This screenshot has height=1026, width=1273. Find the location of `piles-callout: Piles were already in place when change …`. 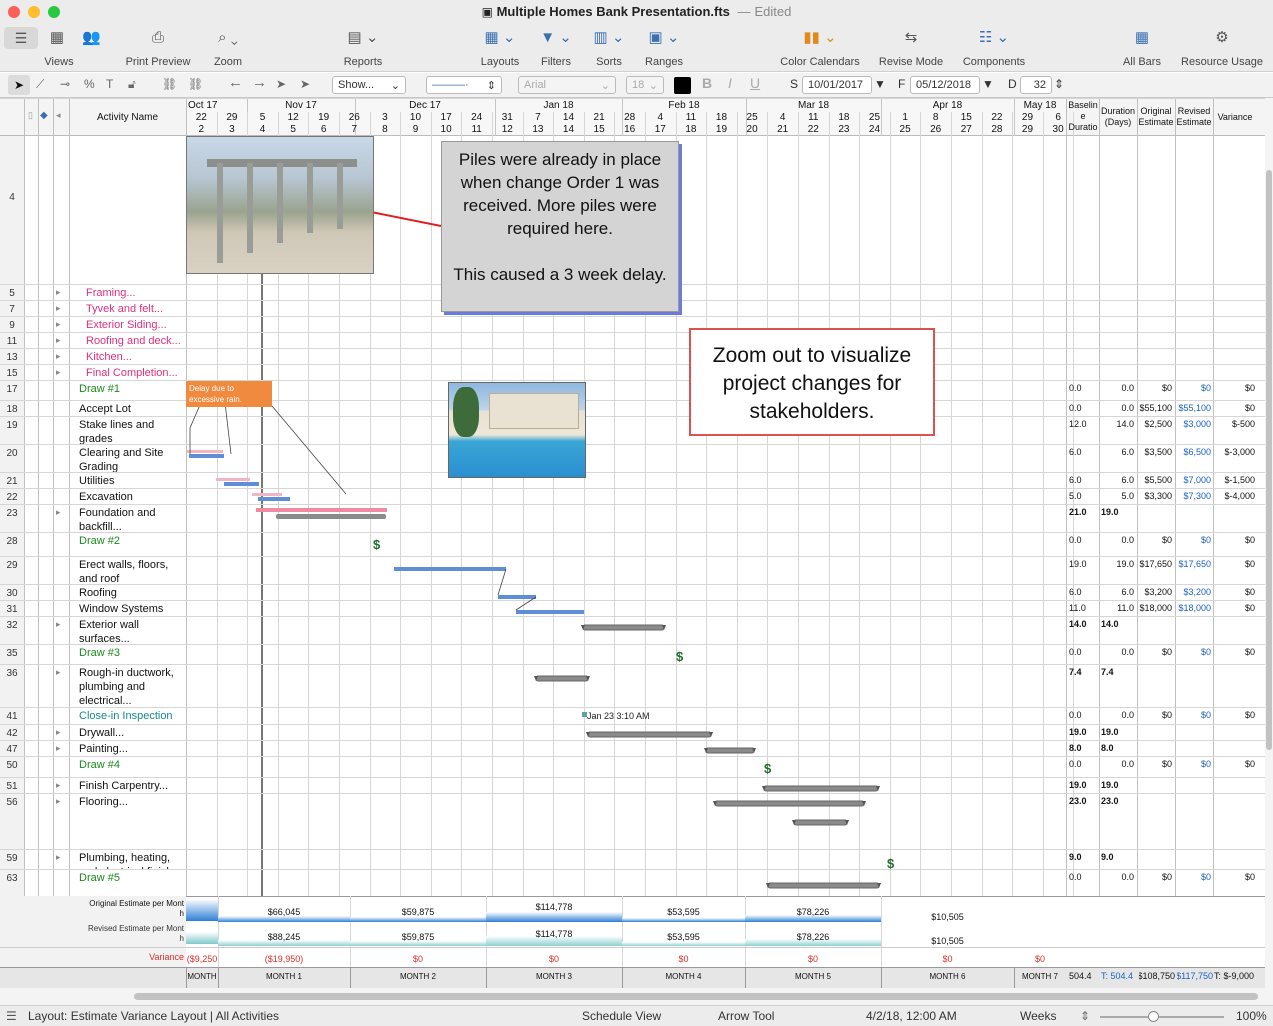

piles-callout: Piles were already in place when change … is located at coordinates (560, 226).